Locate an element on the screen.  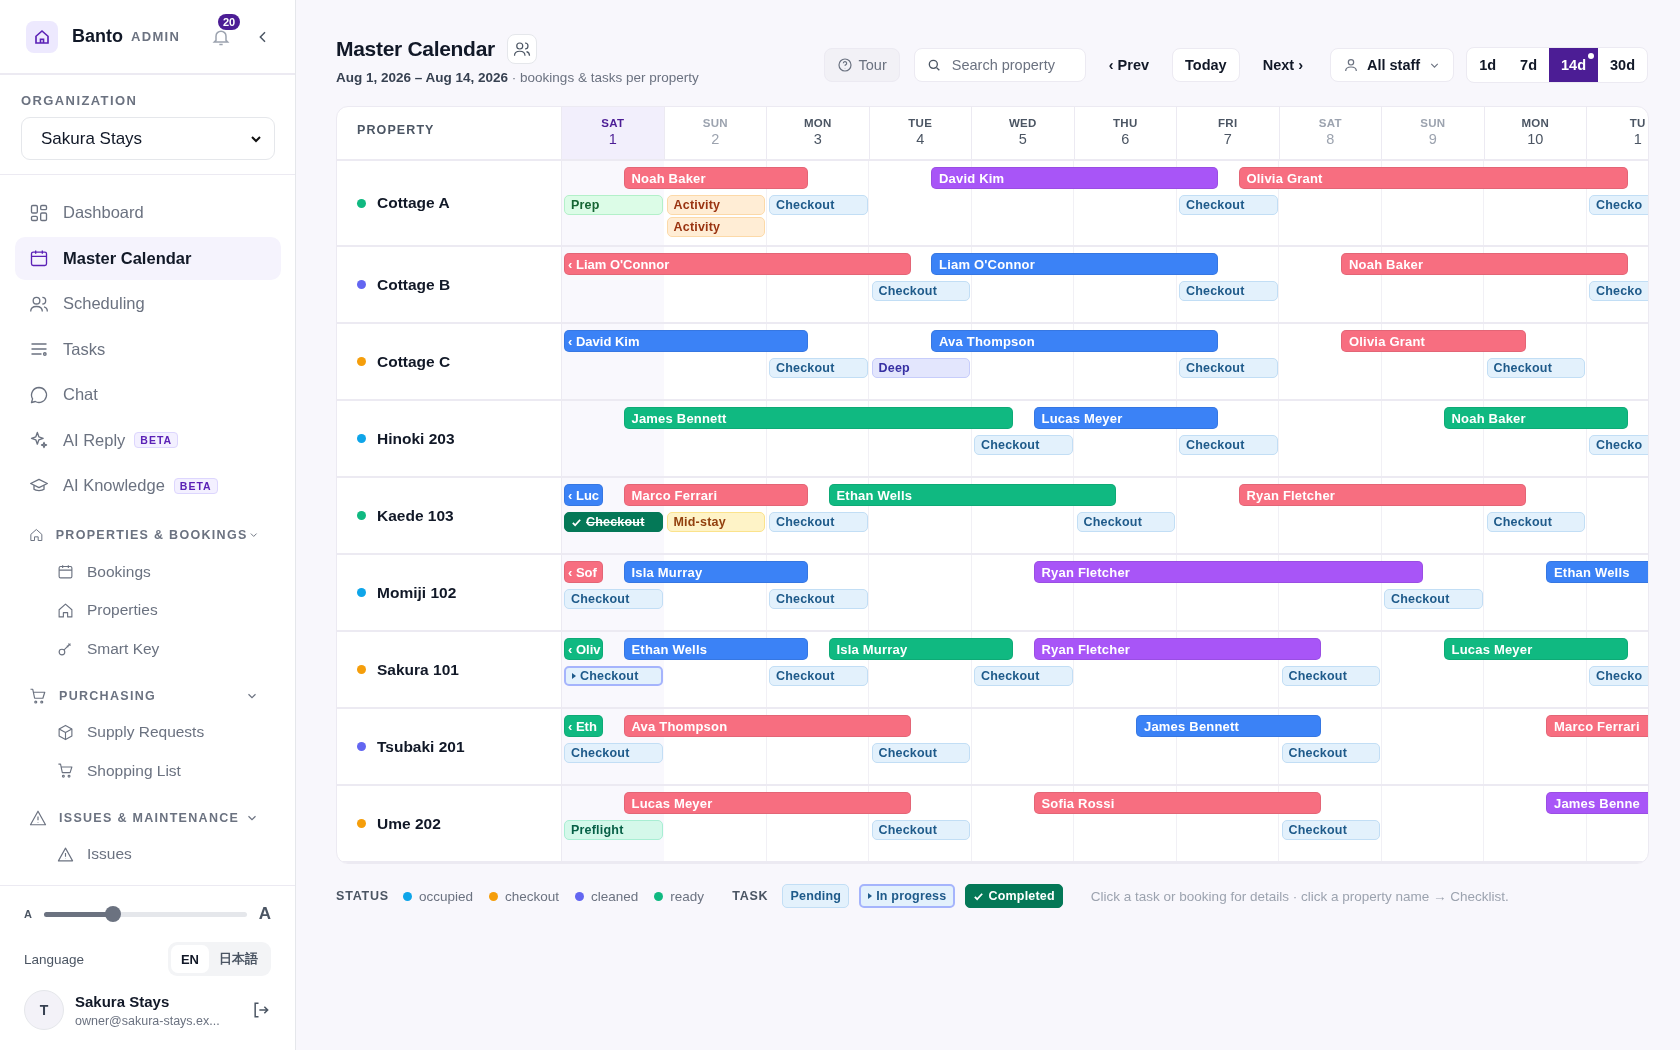
nav-item: Tasks is located at coordinates (148, 349).